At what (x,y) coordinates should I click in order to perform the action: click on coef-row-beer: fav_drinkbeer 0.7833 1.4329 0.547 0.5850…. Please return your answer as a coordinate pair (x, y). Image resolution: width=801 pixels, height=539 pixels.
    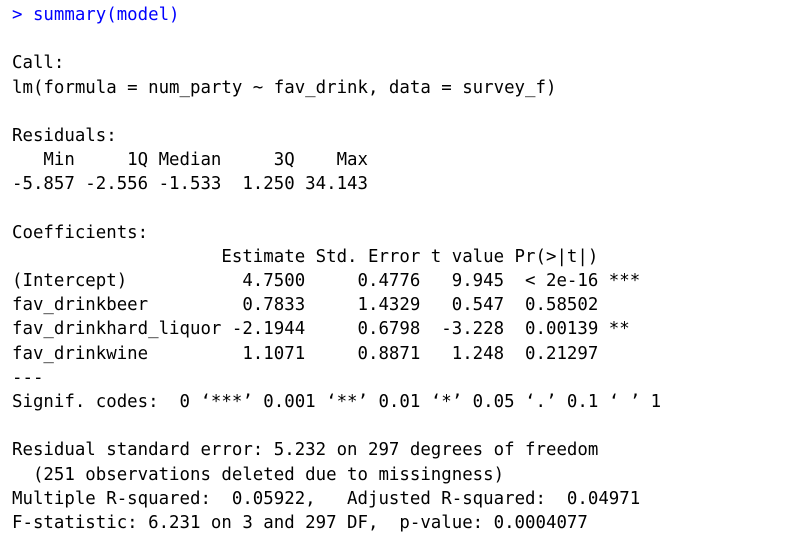
    Looking at the image, I should click on (326, 305).